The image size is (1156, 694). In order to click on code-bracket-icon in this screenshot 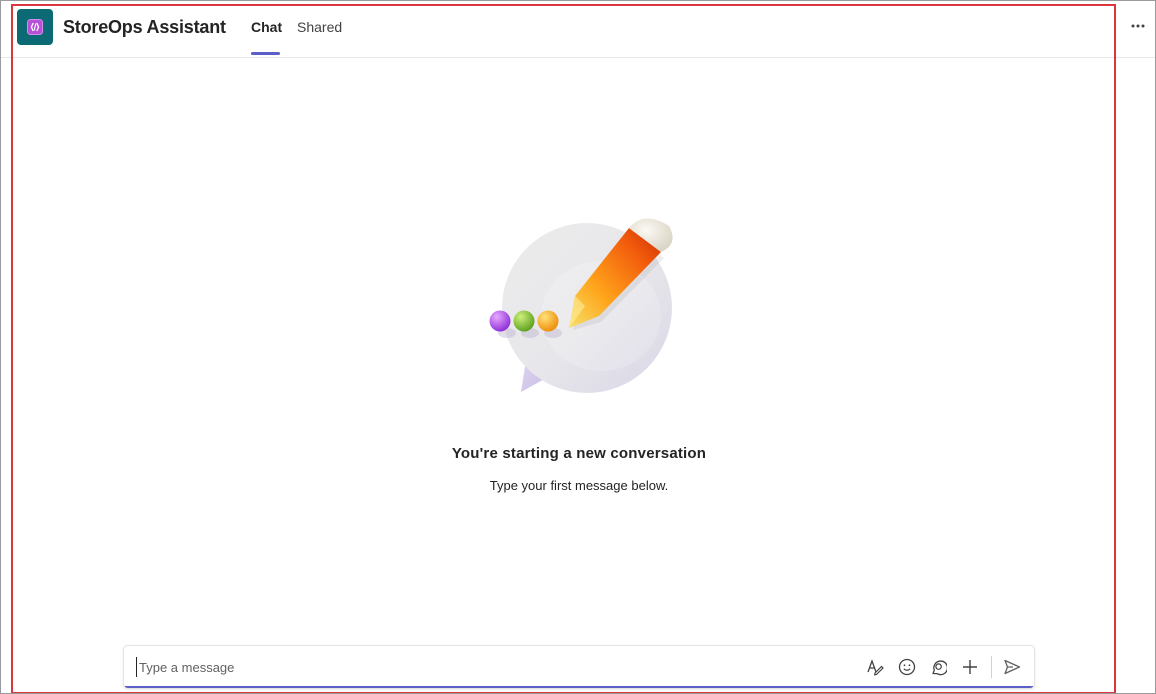, I will do `click(35, 27)`.